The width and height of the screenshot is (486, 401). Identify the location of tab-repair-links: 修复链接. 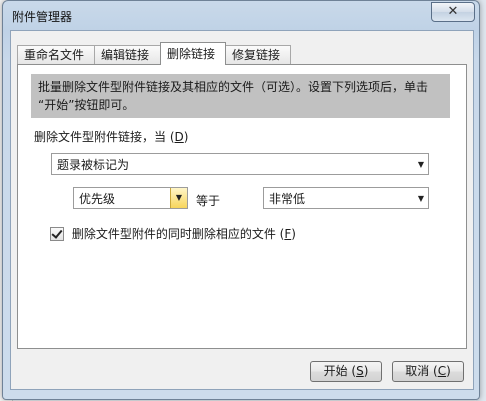
(258, 54).